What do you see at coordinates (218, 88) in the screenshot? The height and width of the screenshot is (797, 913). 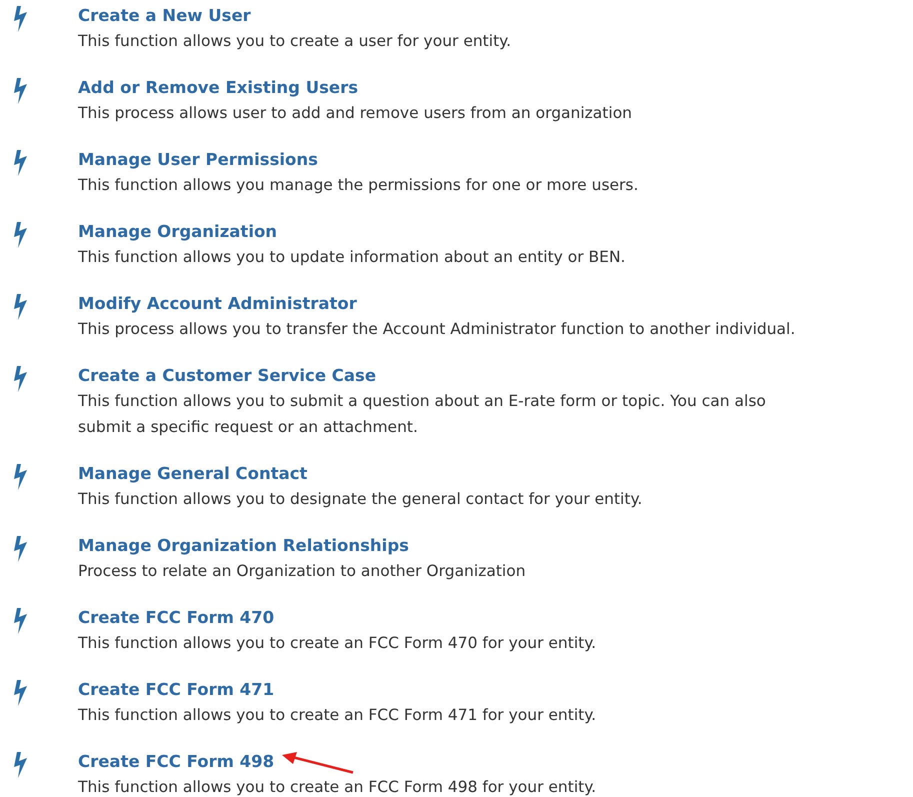 I see `function-link: Add or Remove Existing Users` at bounding box center [218, 88].